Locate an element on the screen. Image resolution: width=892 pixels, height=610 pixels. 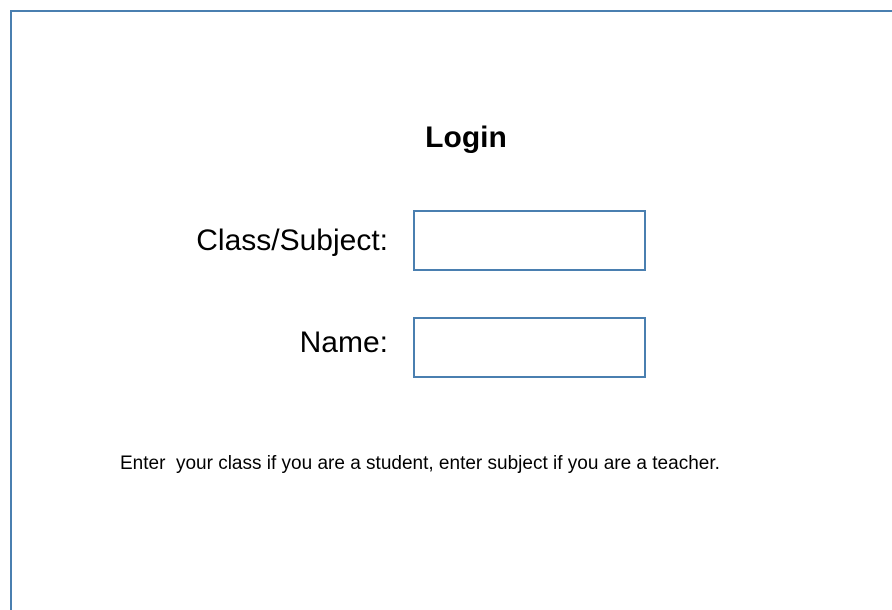
name-input is located at coordinates (529, 347).